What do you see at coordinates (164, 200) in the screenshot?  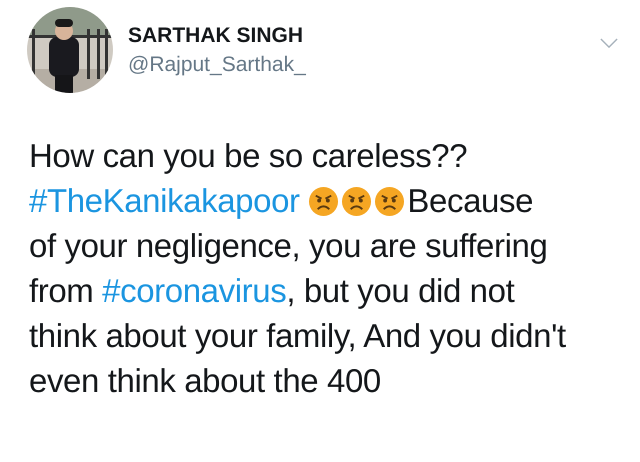 I see `hashtag-link: #TheKanikakapoor` at bounding box center [164, 200].